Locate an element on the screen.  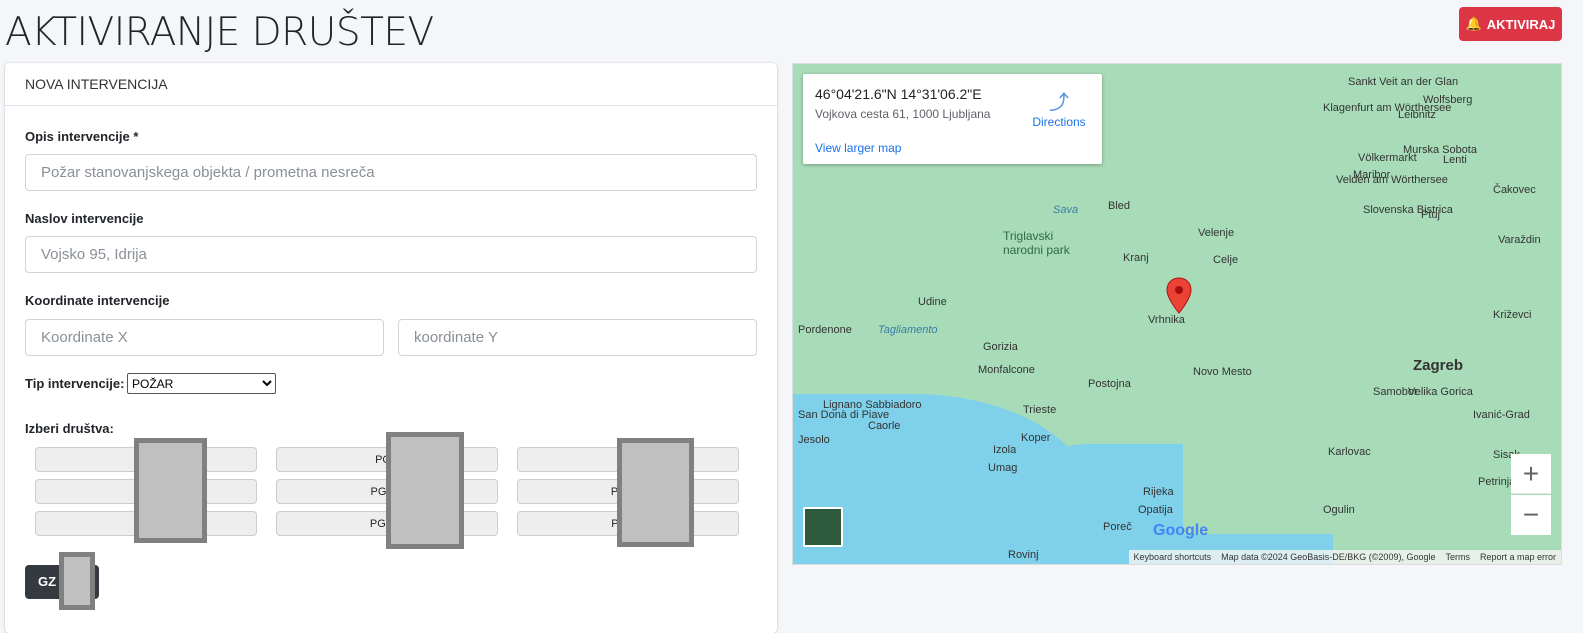
directions-icon: ⤴ is located at coordinates (1059, 103).